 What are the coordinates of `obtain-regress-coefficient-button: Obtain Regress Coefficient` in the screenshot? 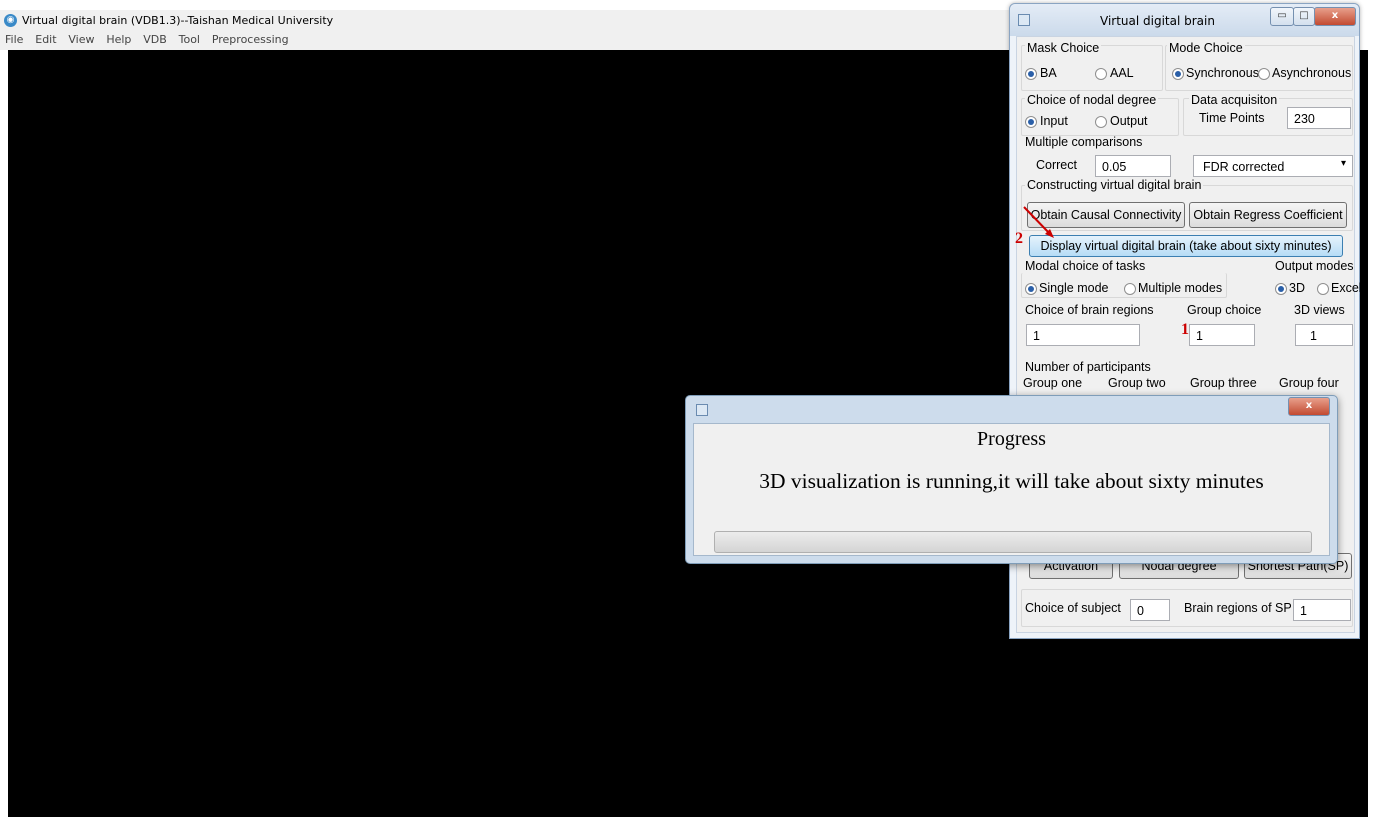 It's located at (1268, 215).